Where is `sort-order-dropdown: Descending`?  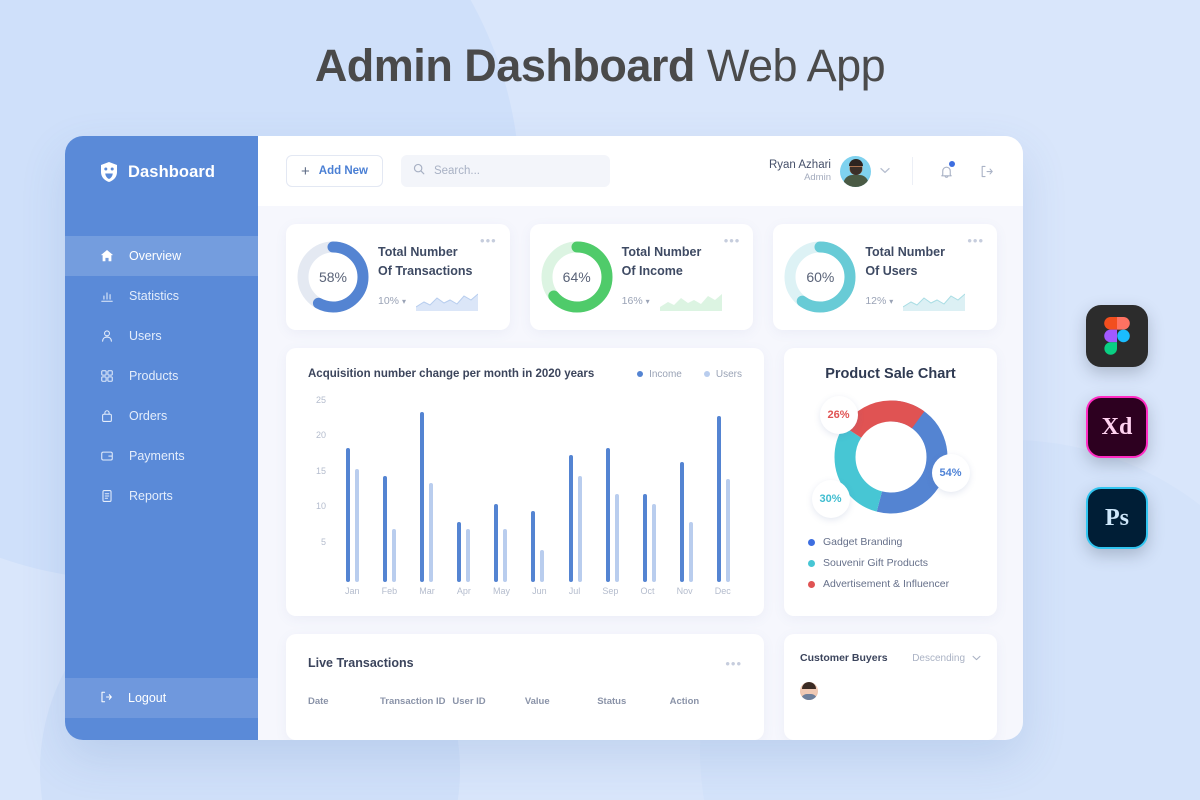 sort-order-dropdown: Descending is located at coordinates (946, 658).